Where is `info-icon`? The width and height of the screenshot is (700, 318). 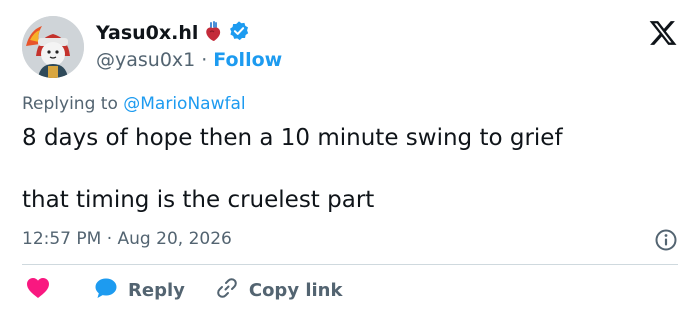
info-icon is located at coordinates (666, 240).